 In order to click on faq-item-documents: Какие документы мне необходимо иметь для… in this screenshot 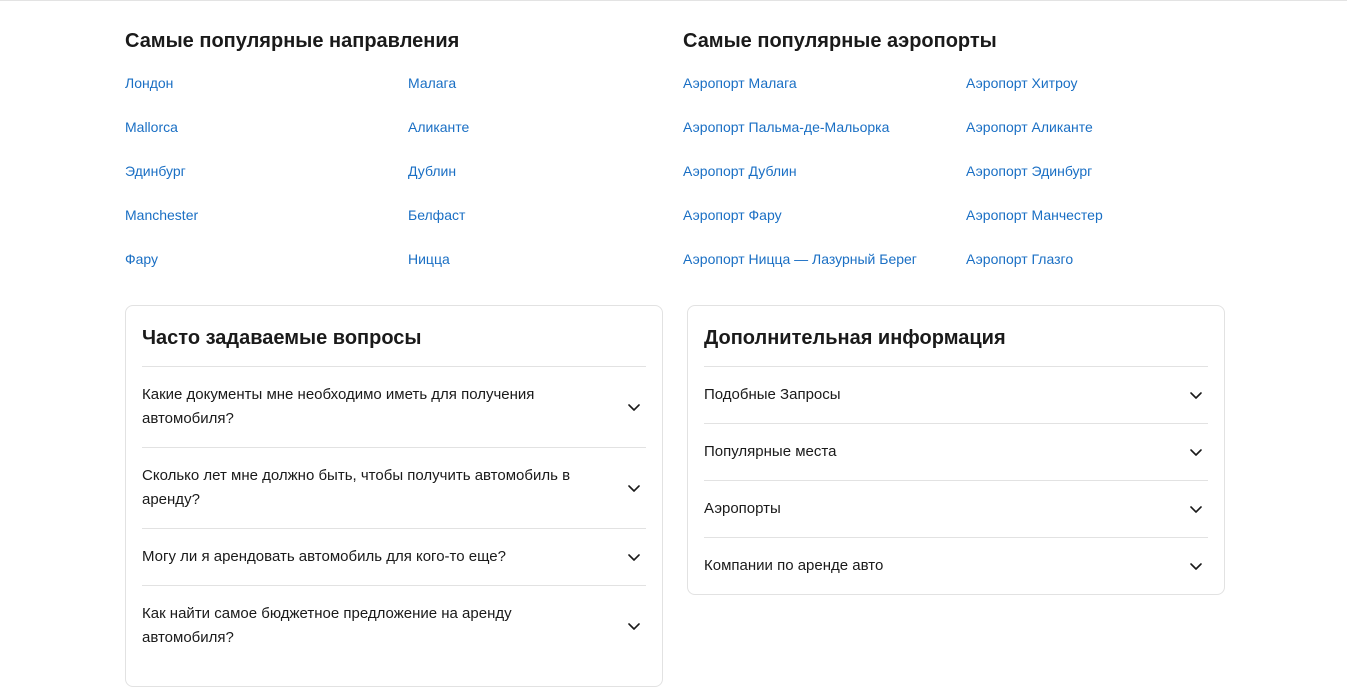, I will do `click(394, 407)`.